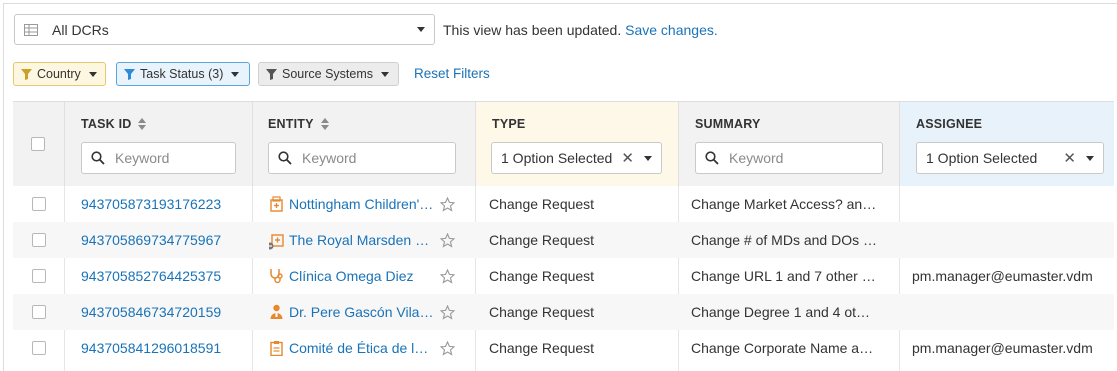  Describe the element at coordinates (671, 30) in the screenshot. I see `save-changes-link: Save changes.` at that location.